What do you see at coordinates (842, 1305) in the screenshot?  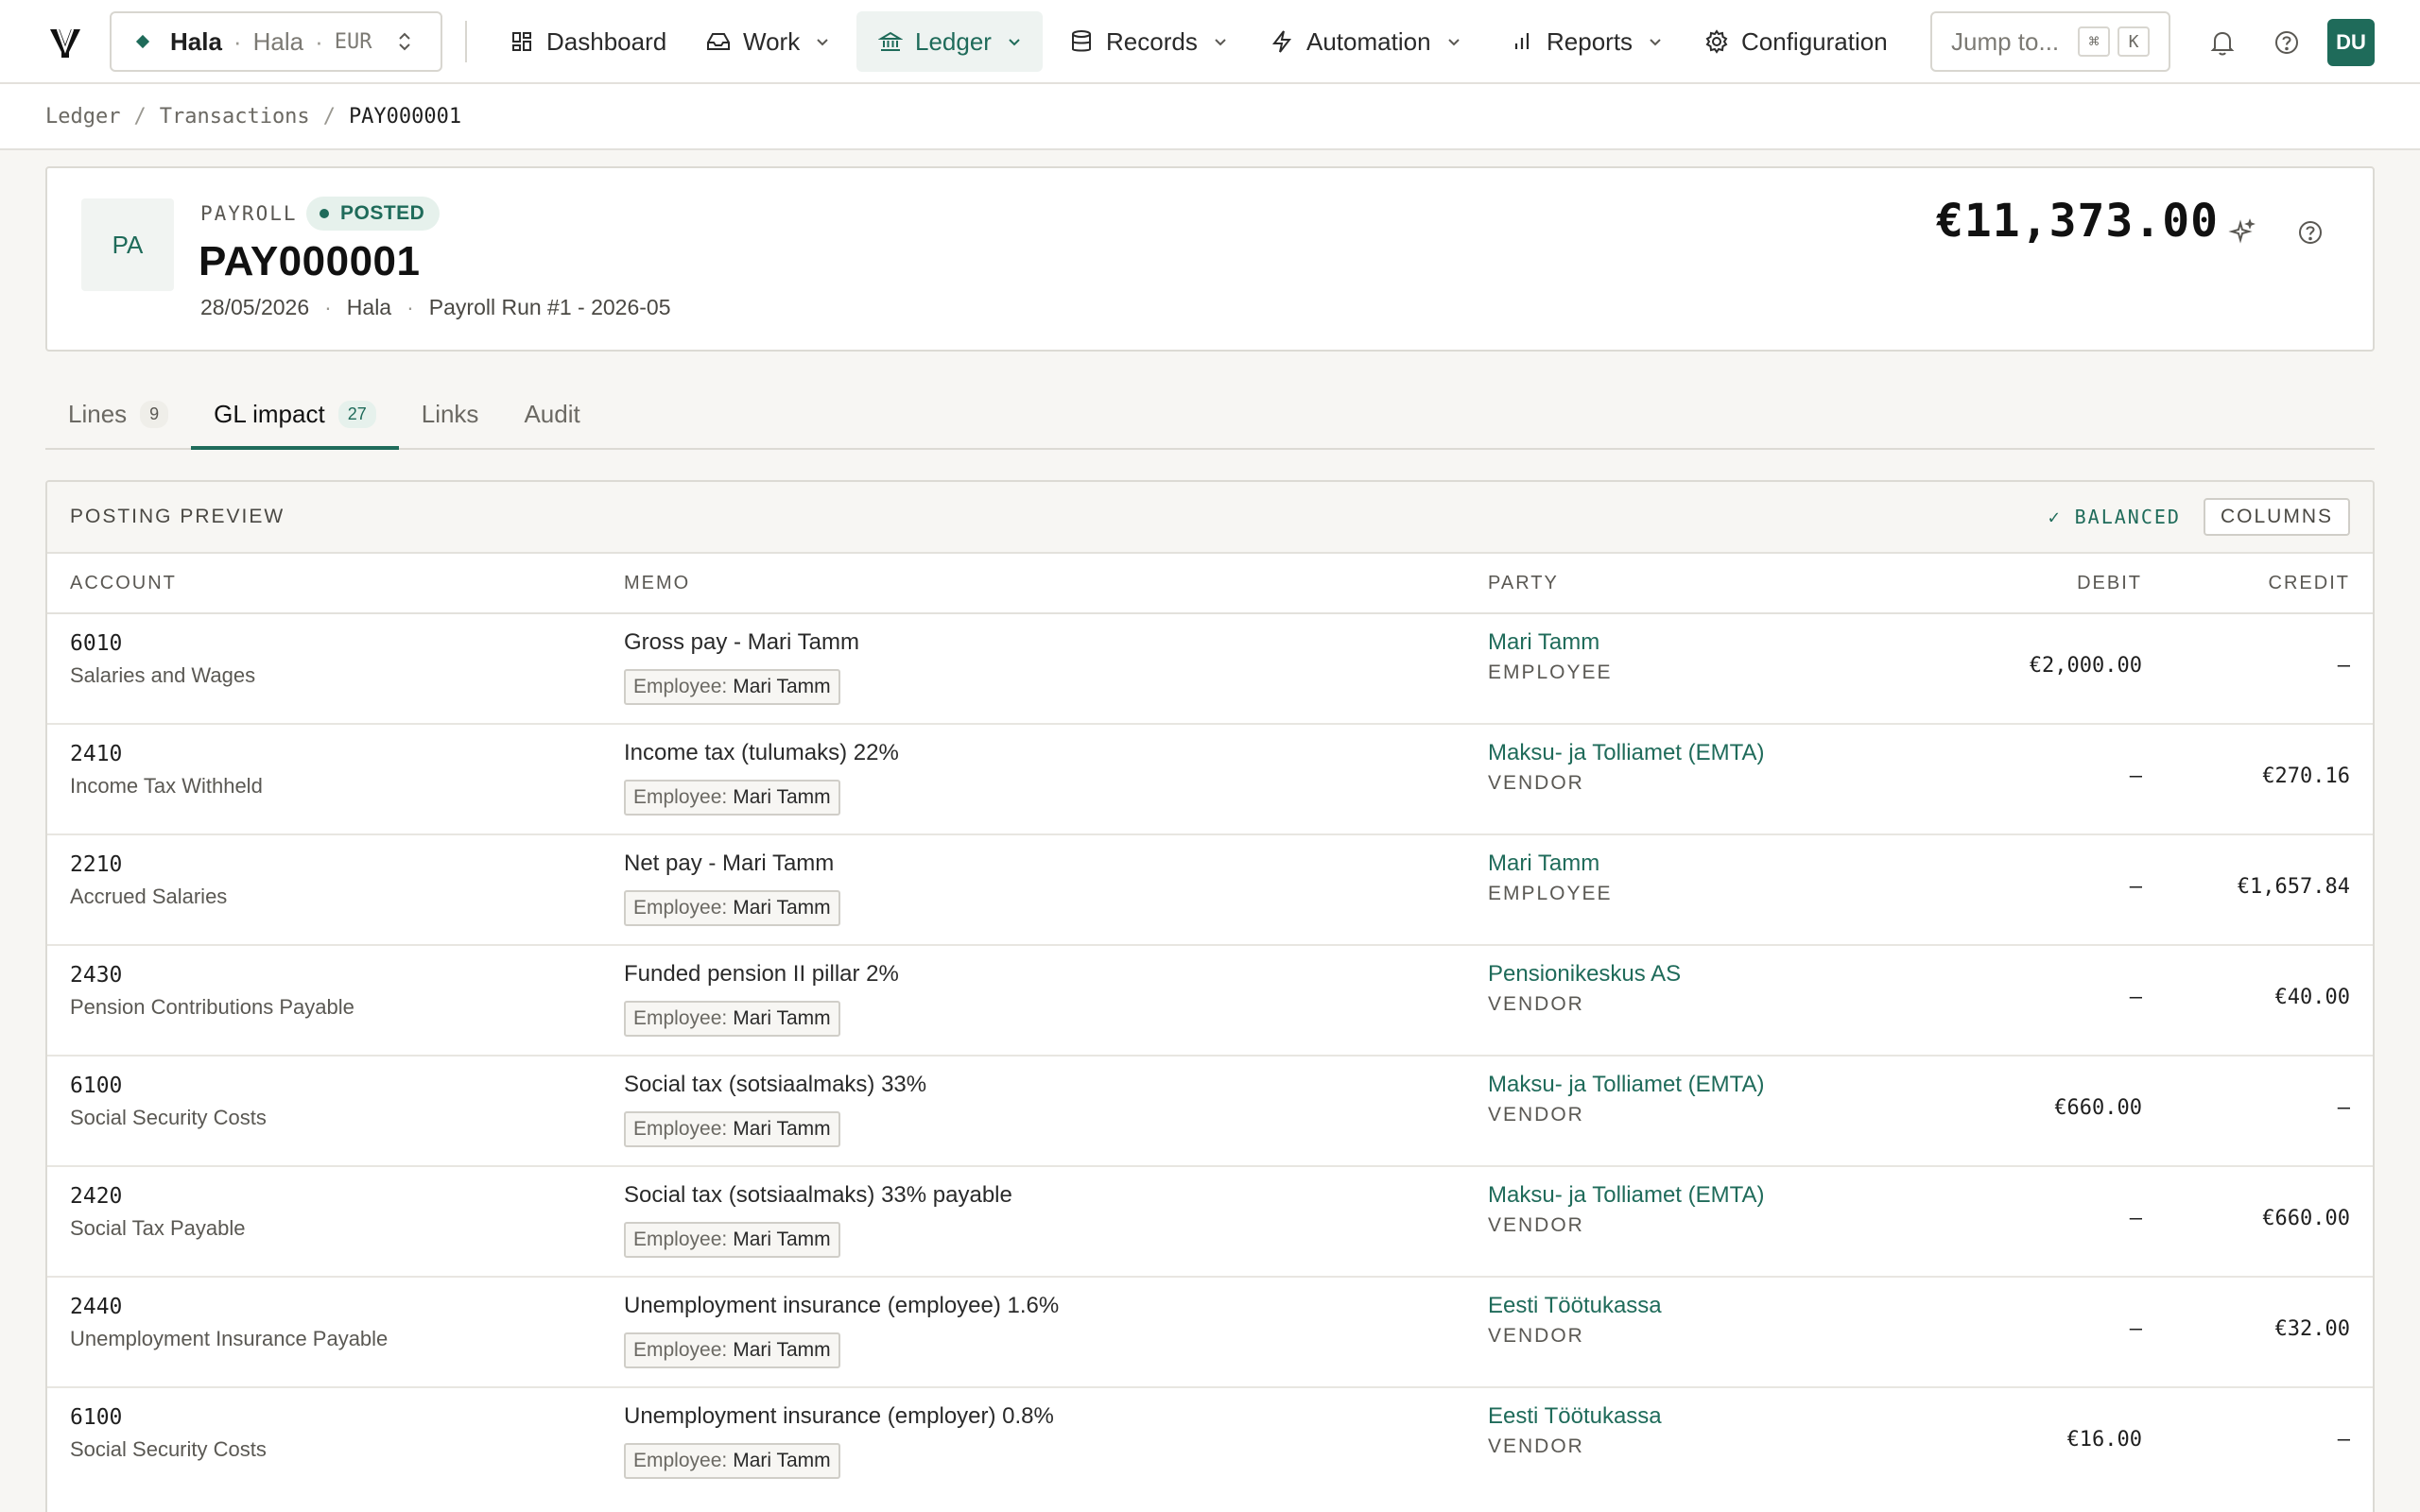 I see `memo-text: Unemployment insurance (employee) 1.6%` at bounding box center [842, 1305].